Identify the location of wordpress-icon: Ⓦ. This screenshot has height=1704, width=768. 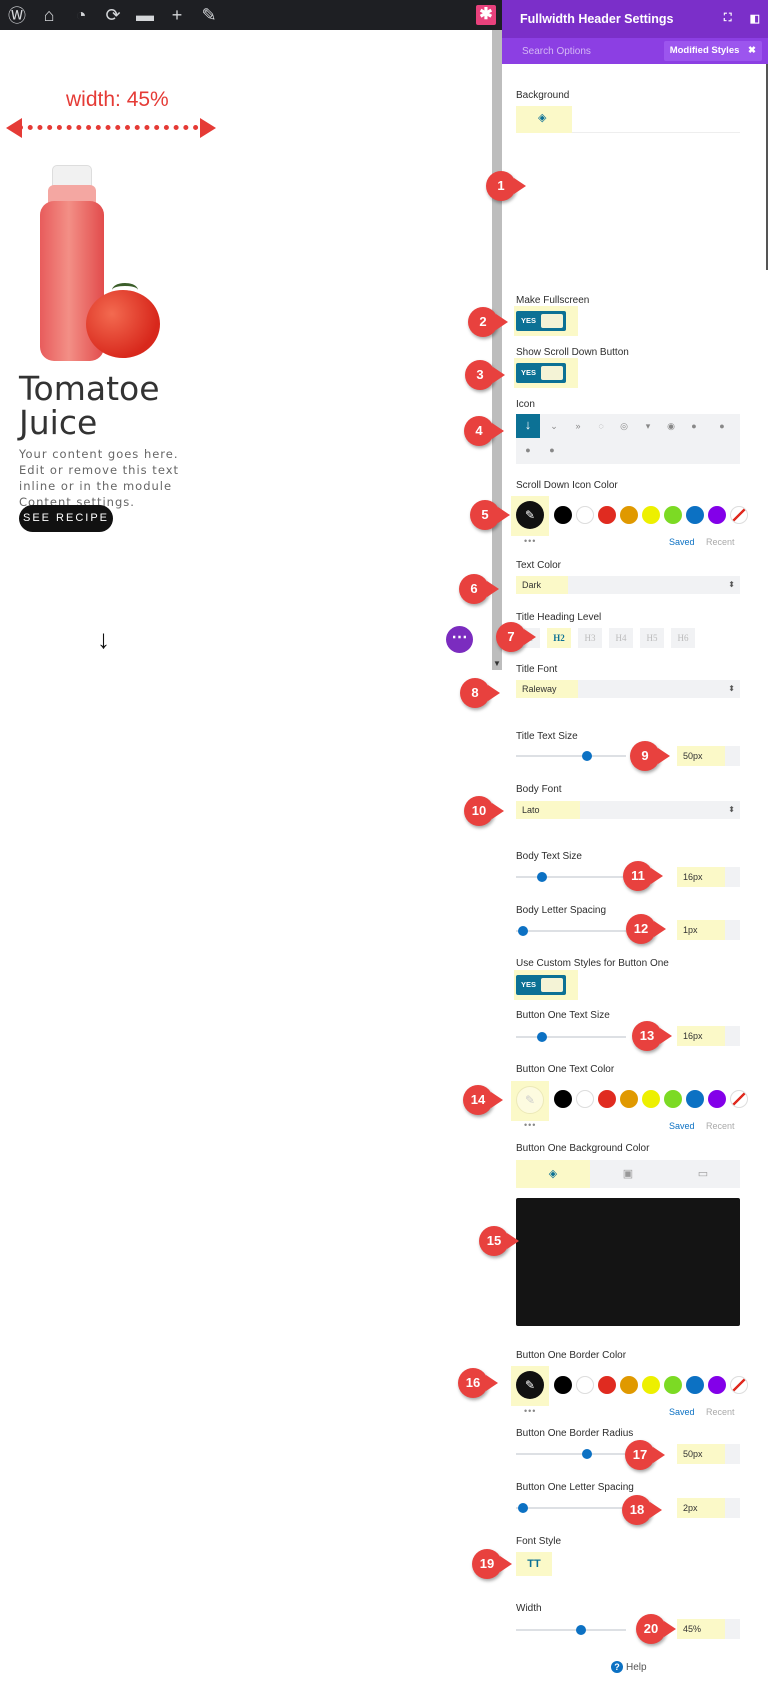
(17, 15).